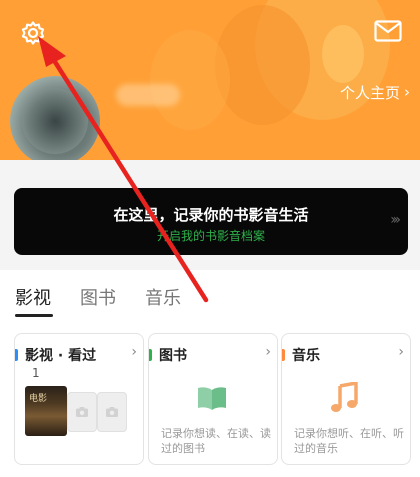  I want to click on personal-homepage-label: 个人主页, so click(369, 93).